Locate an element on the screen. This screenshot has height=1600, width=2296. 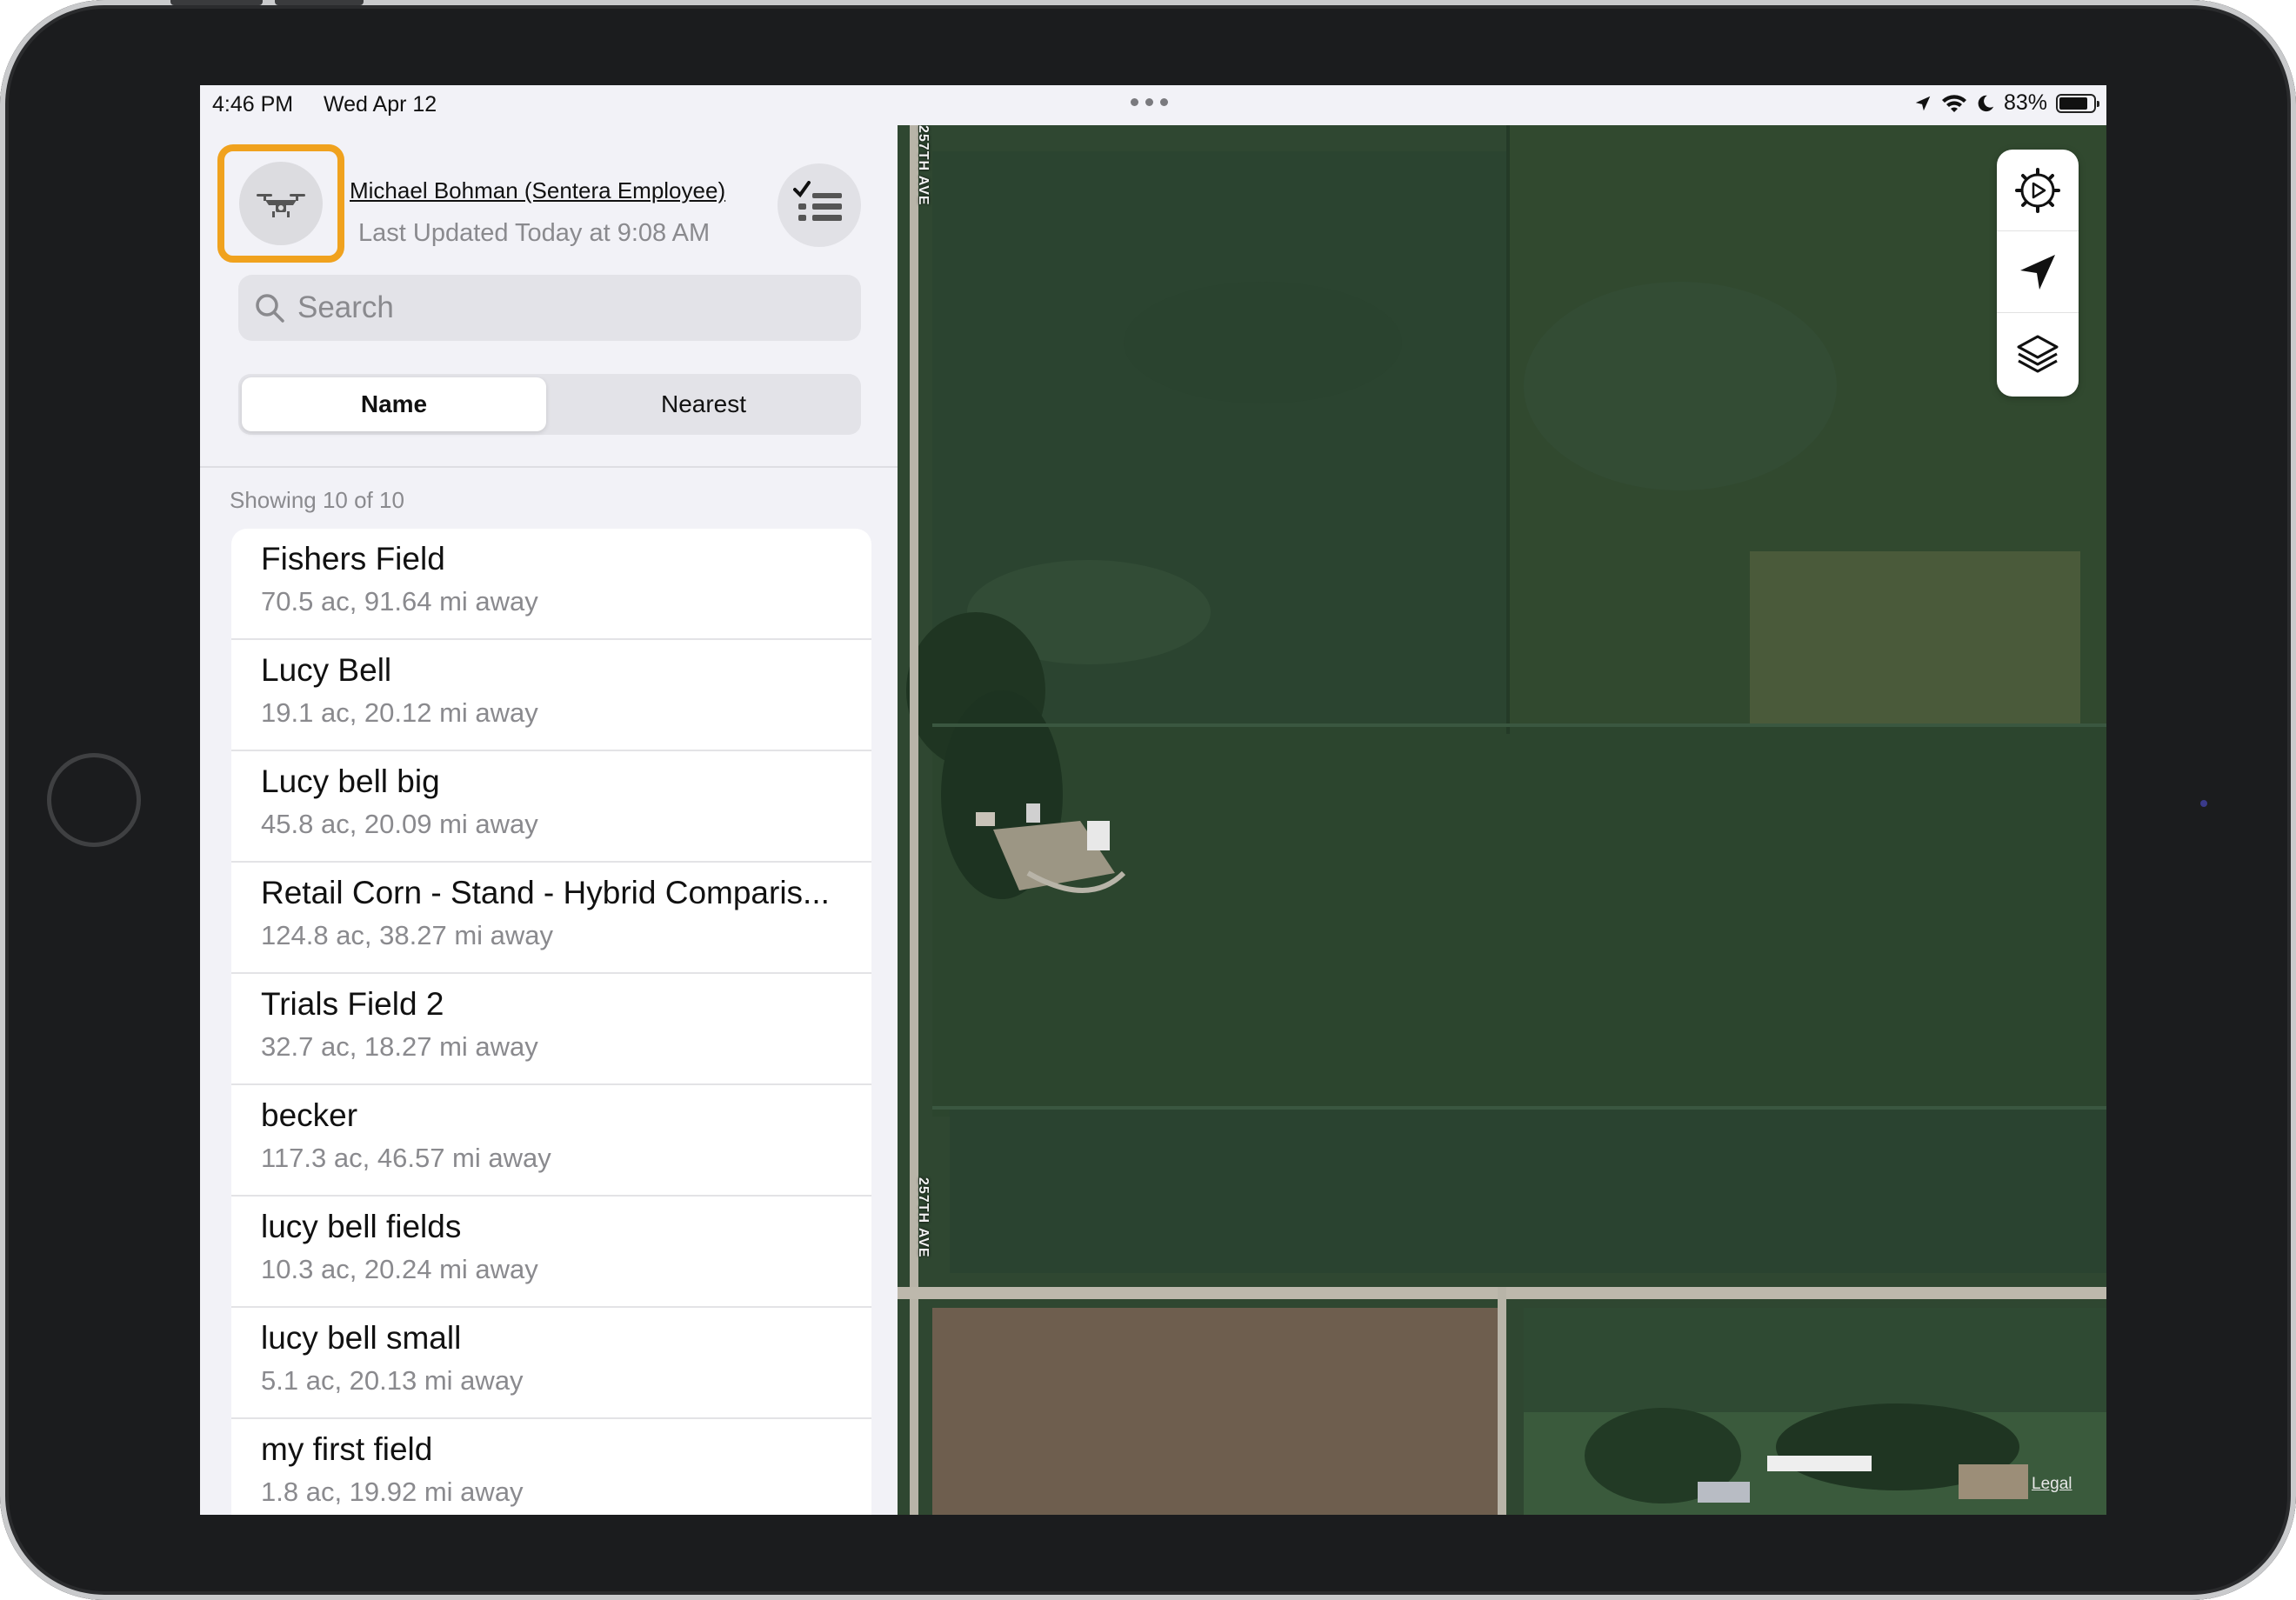
battery-percent: 83% is located at coordinates (2025, 102).